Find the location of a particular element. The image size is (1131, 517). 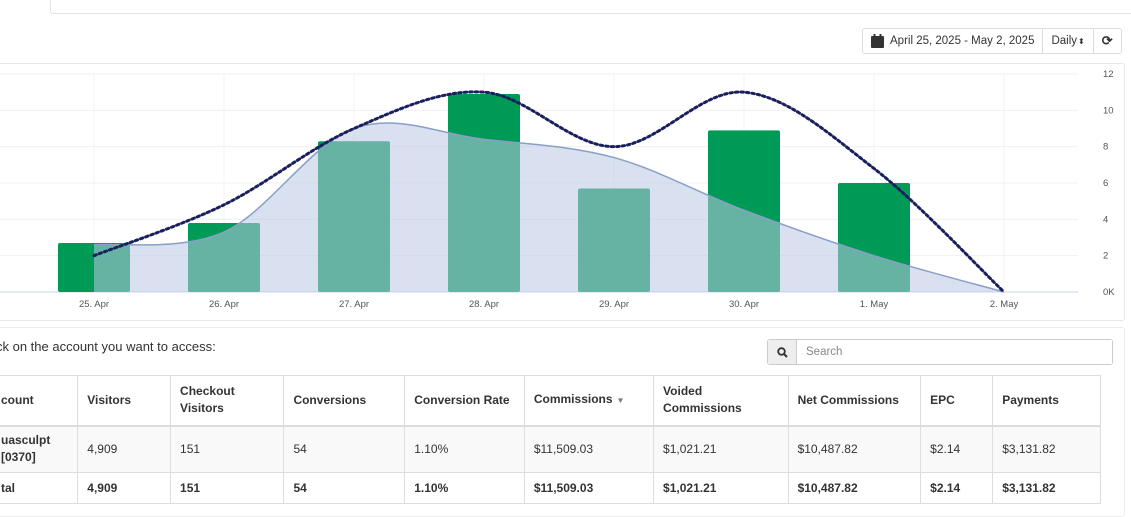

col-account: count is located at coordinates (39, 401).